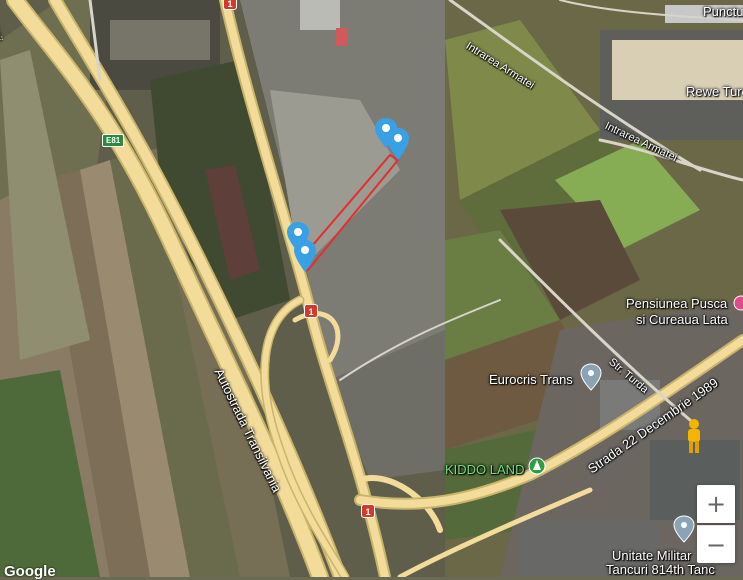 The width and height of the screenshot is (743, 580). What do you see at coordinates (694, 436) in the screenshot?
I see `street-view-pegman-icon` at bounding box center [694, 436].